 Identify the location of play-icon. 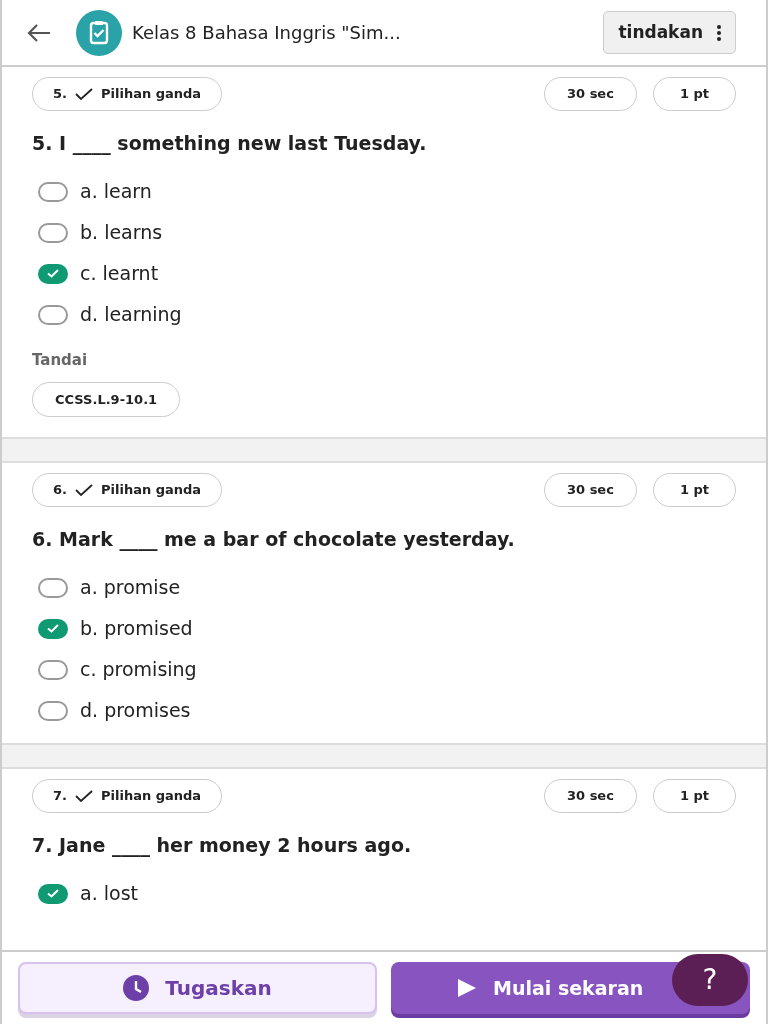
(467, 988).